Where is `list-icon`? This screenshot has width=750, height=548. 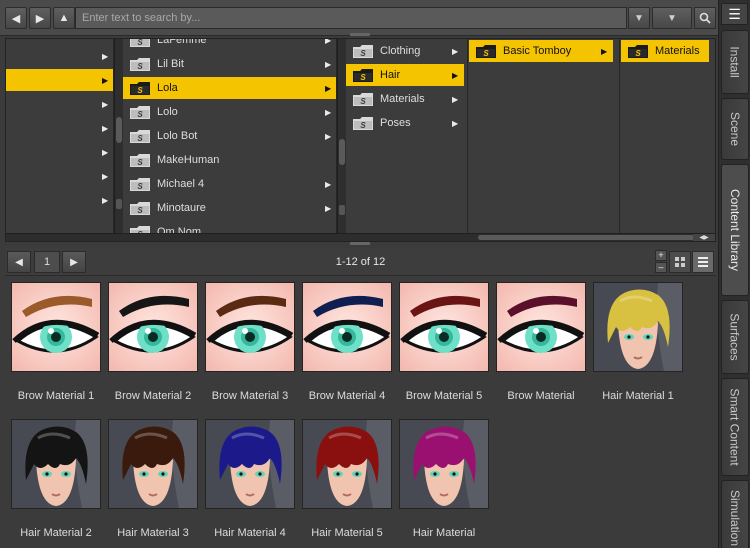
list-icon is located at coordinates (703, 262).